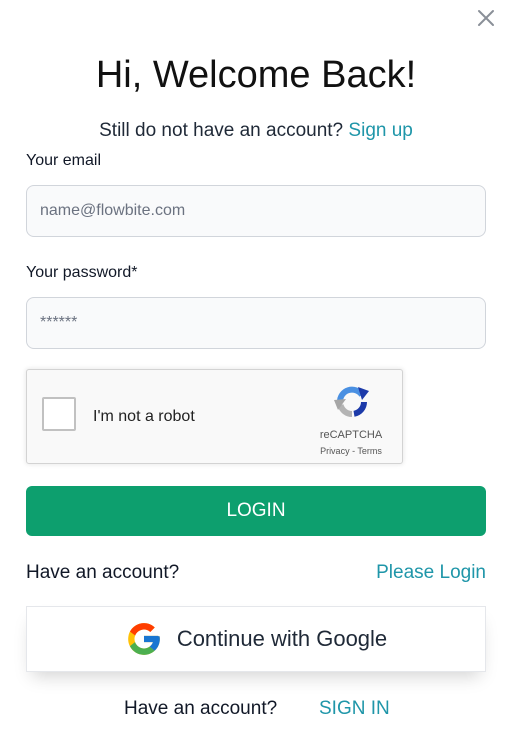  What do you see at coordinates (256, 211) in the screenshot?
I see `email-field` at bounding box center [256, 211].